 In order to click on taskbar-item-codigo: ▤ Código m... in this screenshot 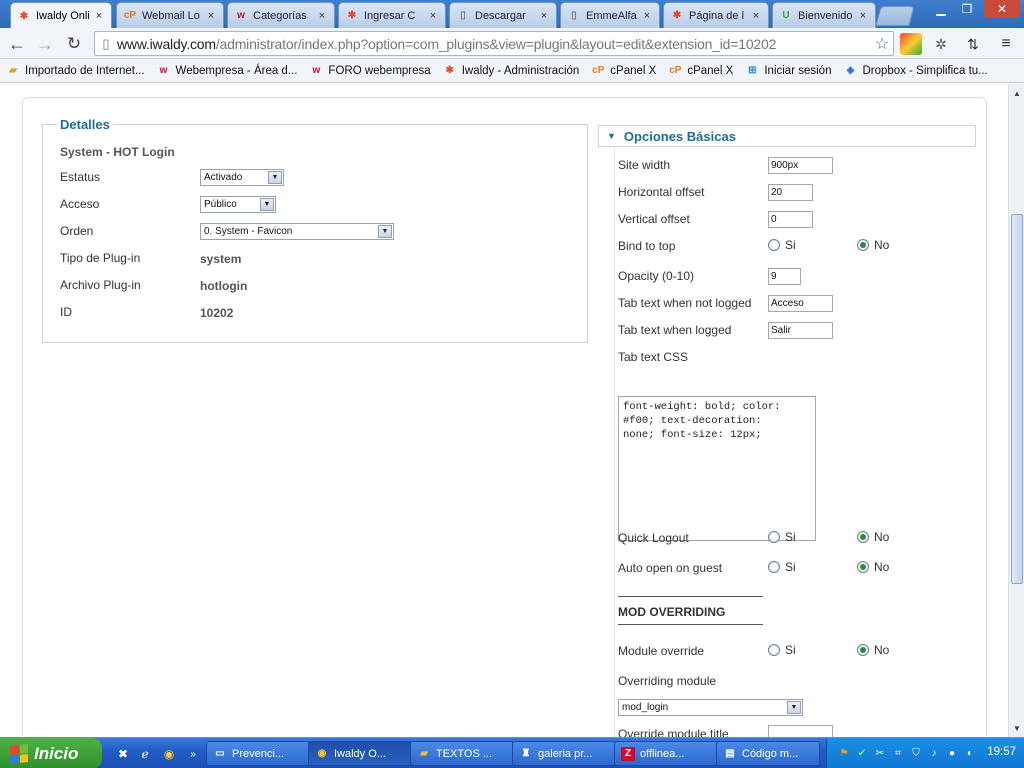, I will do `click(768, 753)`.